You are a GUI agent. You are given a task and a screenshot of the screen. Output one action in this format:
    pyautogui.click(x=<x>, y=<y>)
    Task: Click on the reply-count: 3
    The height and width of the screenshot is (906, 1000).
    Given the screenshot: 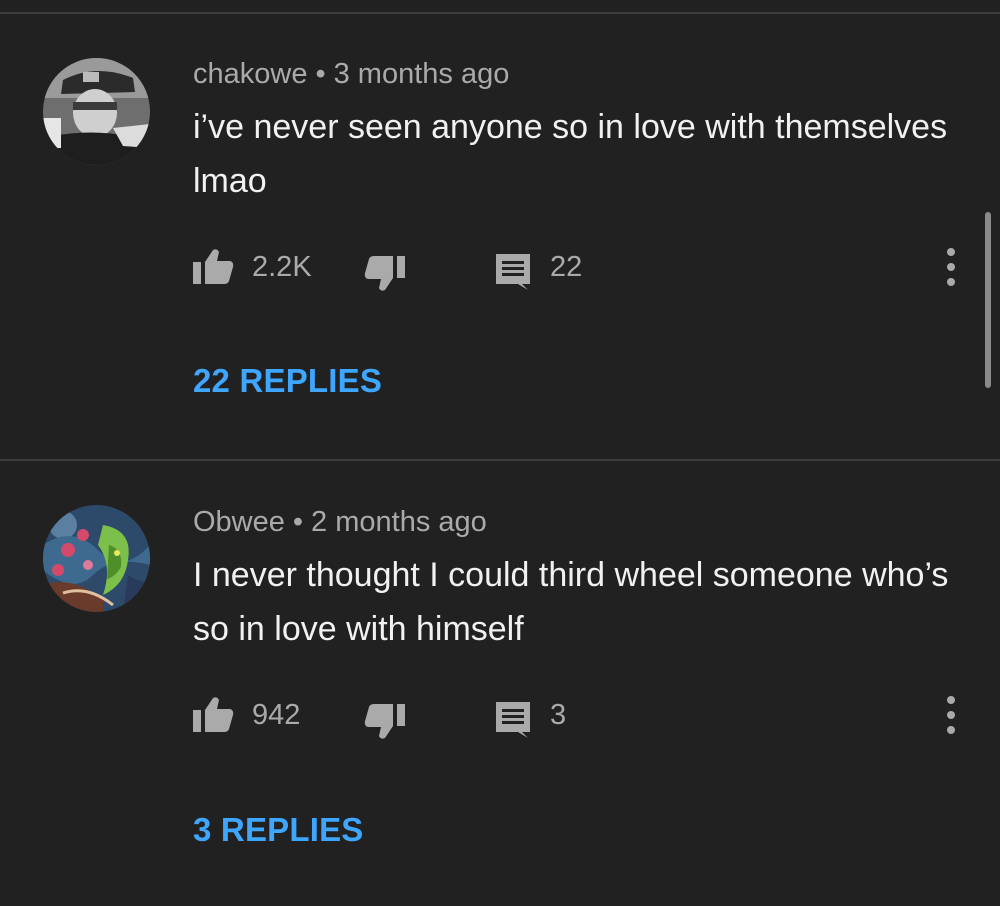 What is the action you would take?
    pyautogui.click(x=558, y=715)
    